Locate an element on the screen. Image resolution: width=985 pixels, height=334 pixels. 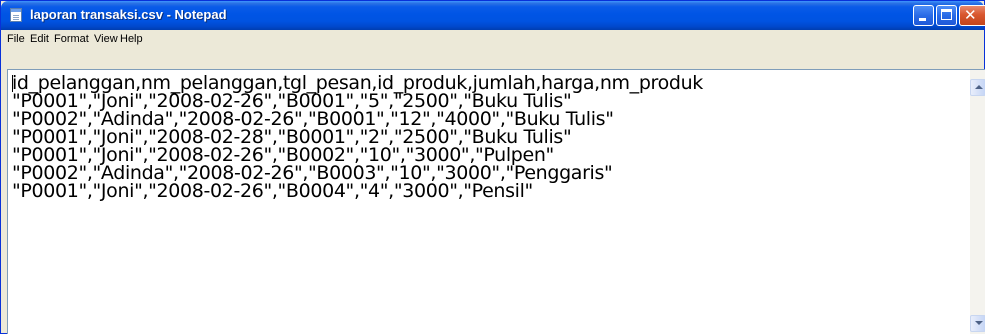
close-button: ✕ is located at coordinates (972, 15).